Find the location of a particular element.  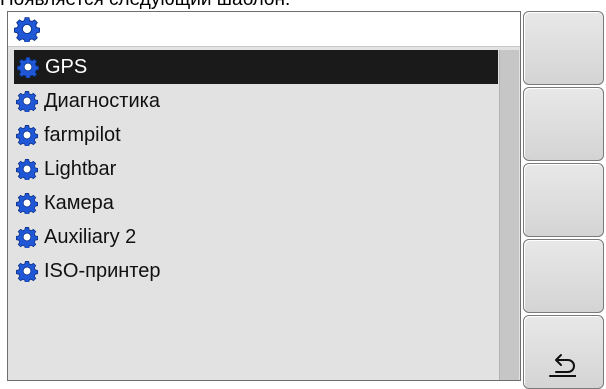

menu-item: ISO-принтер is located at coordinates (256, 271).